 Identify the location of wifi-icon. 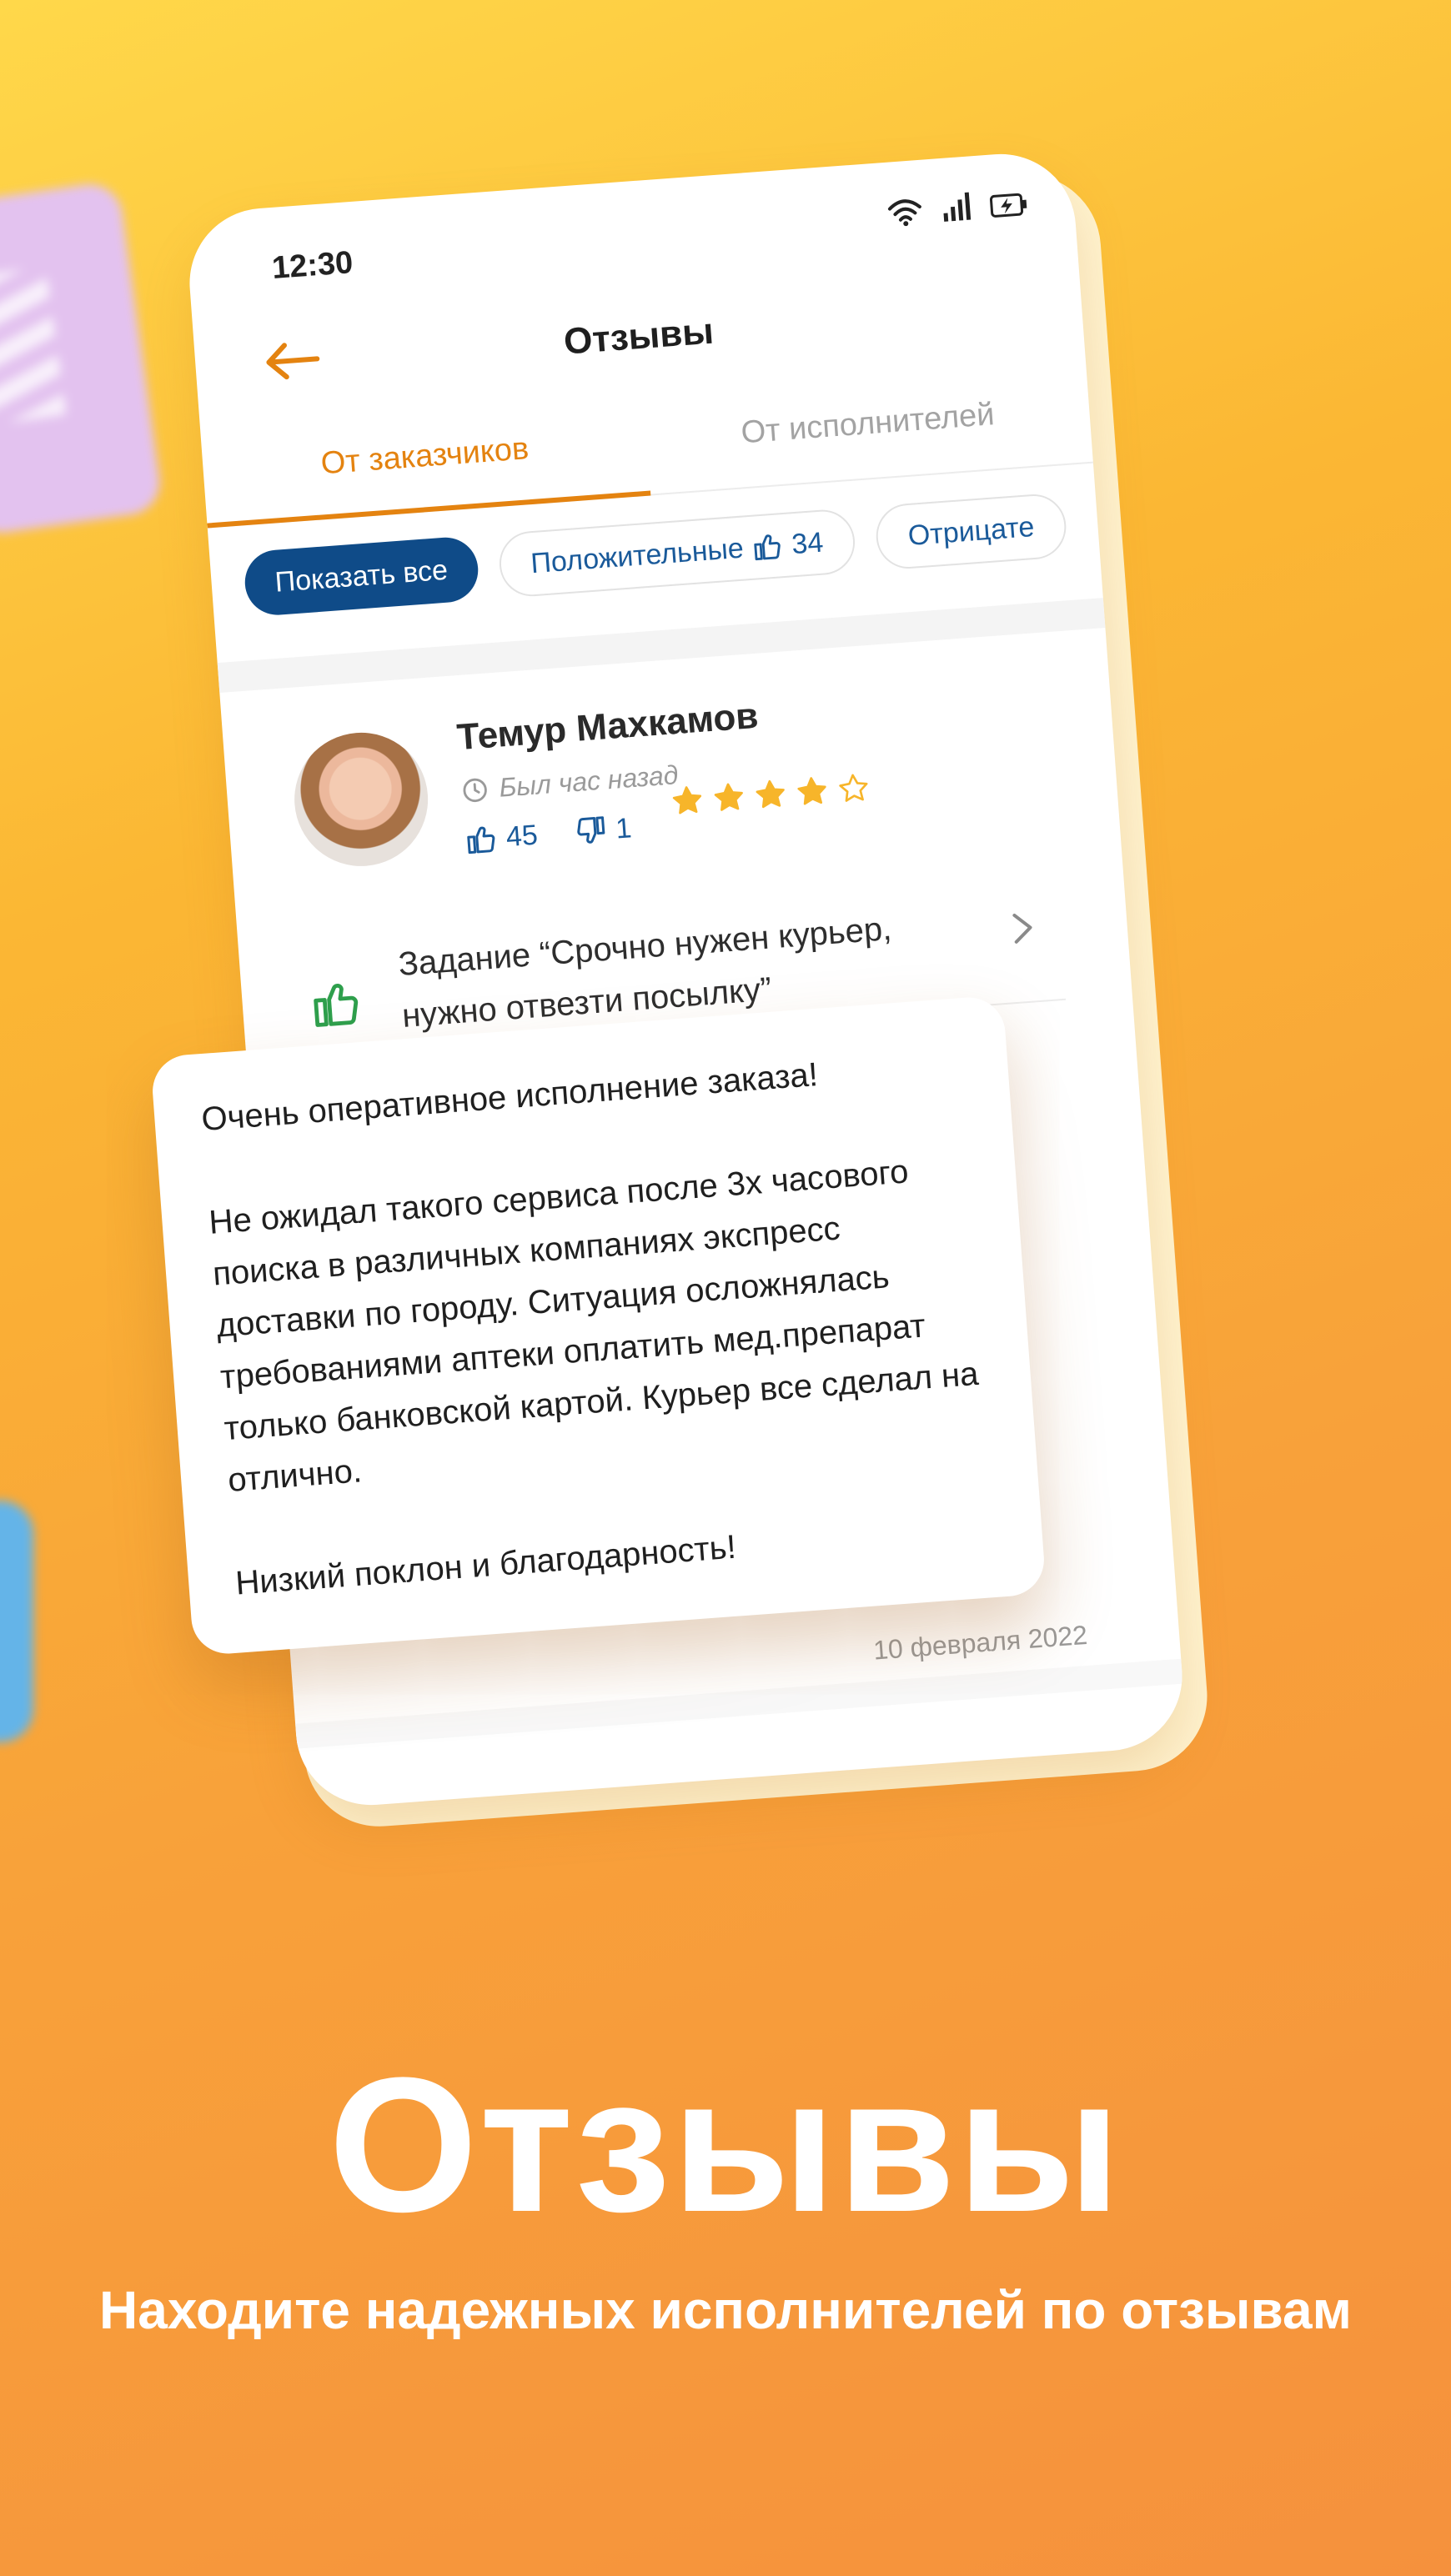
(904, 213).